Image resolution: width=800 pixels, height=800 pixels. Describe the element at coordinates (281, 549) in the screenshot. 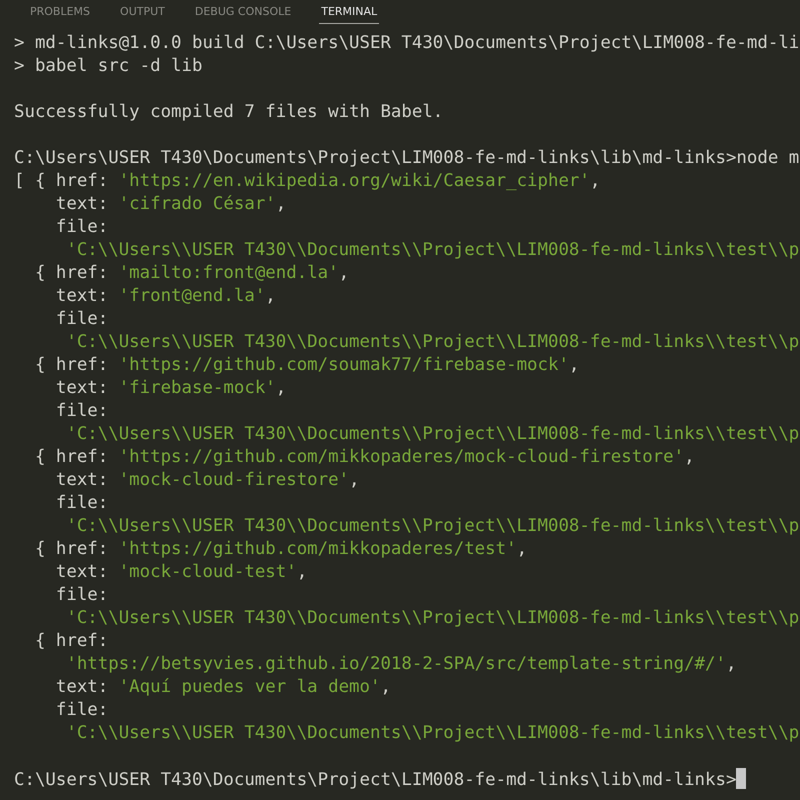

I see `terminal-line: { href: 'https://github.com/mikkopaderes/test',` at that location.